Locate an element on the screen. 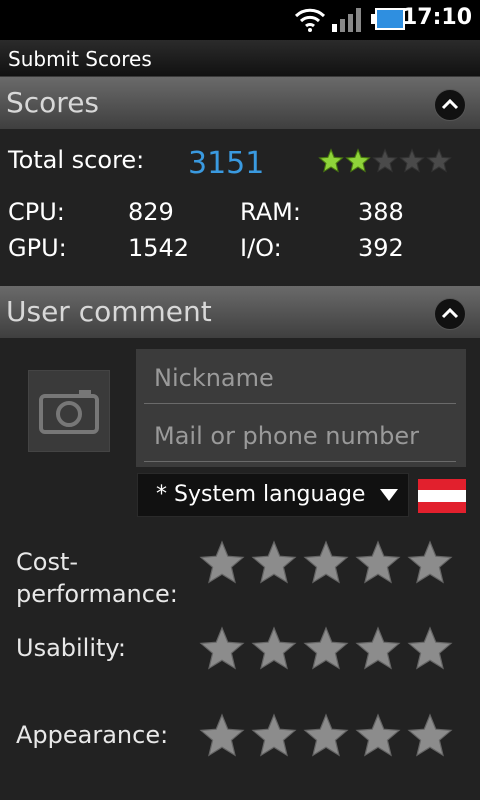 The width and height of the screenshot is (480, 800). gpu-value: 1542 is located at coordinates (159, 248).